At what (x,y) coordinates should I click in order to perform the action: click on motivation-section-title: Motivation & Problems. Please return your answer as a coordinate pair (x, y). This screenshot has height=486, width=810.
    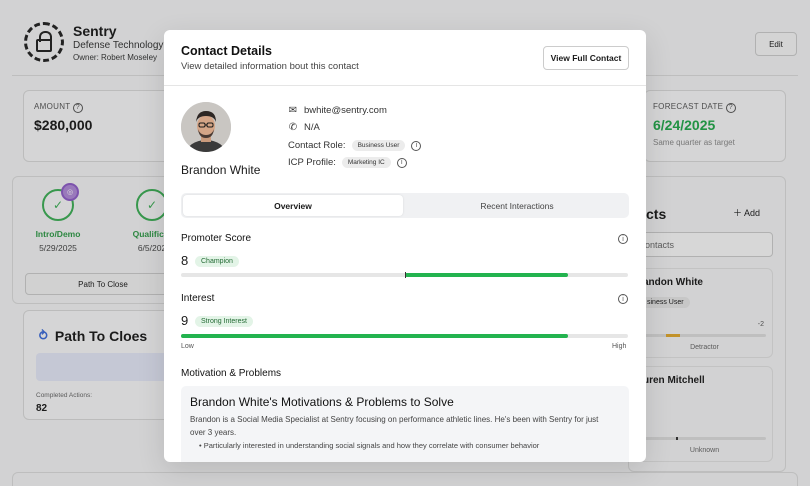
    Looking at the image, I should click on (231, 373).